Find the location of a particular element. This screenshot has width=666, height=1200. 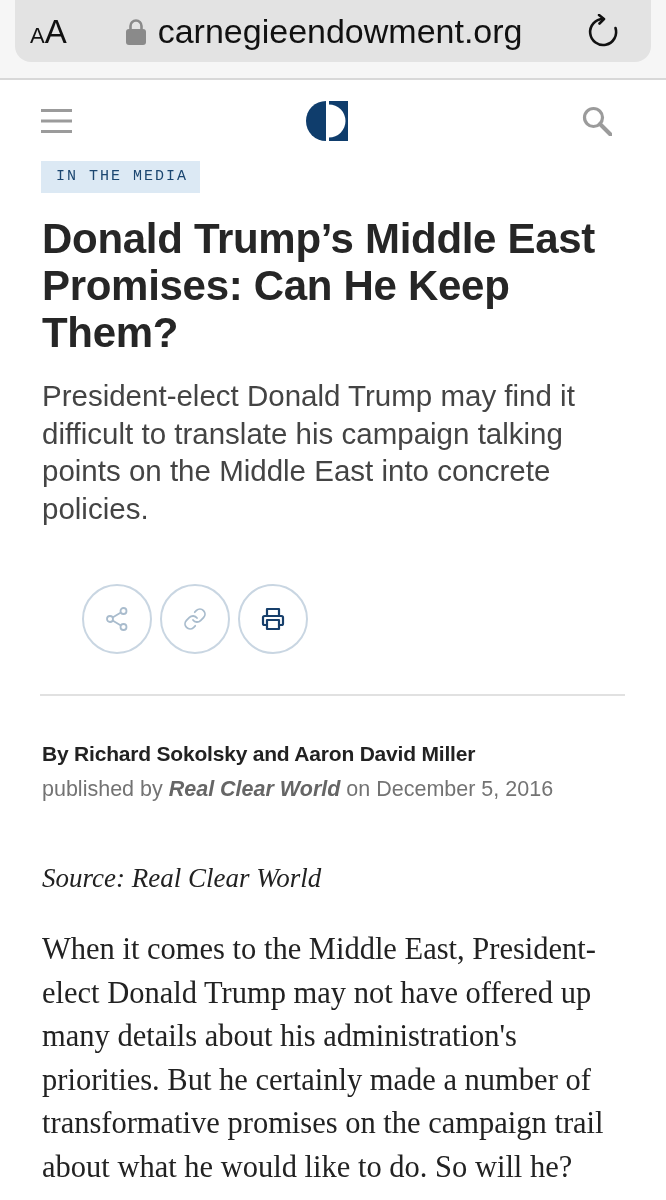

source-line: Source: Real Clear World is located at coordinates (182, 878).